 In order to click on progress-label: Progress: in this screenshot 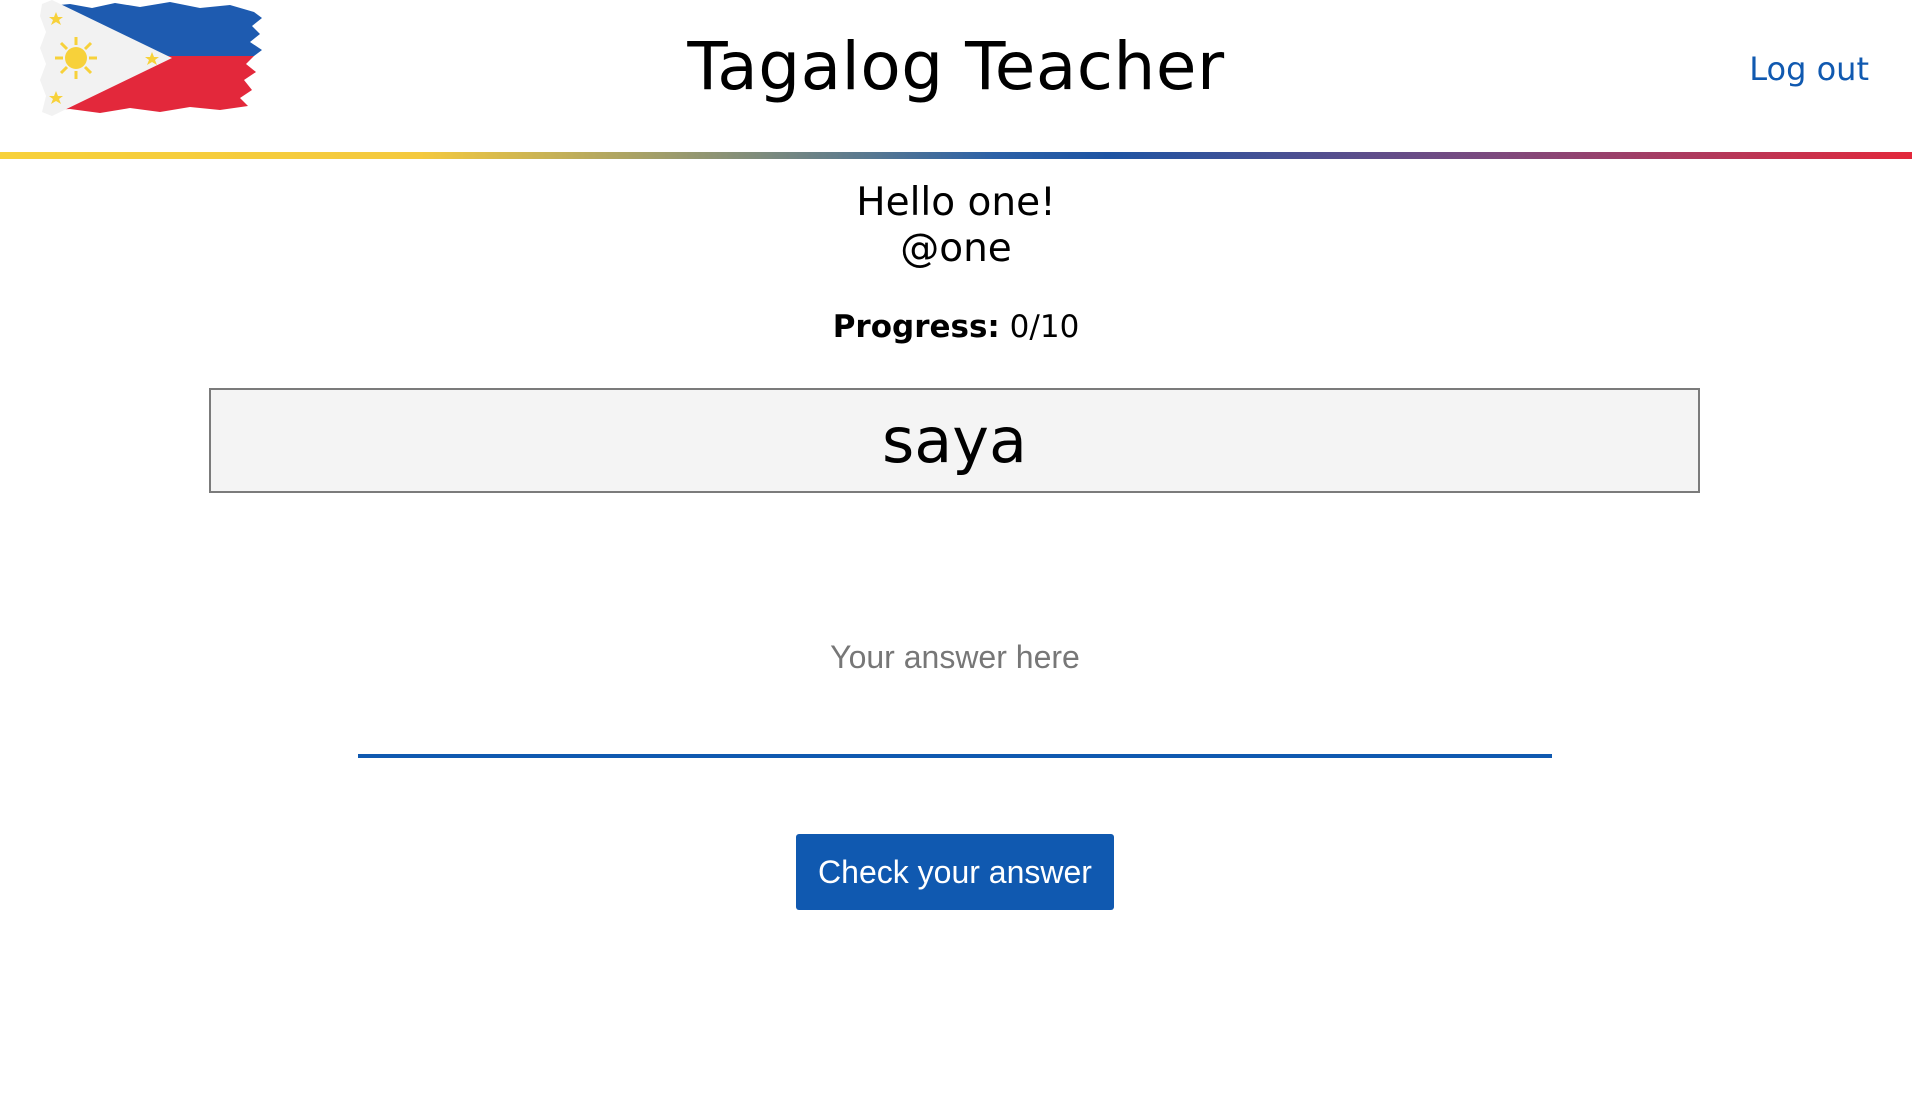, I will do `click(916, 327)`.